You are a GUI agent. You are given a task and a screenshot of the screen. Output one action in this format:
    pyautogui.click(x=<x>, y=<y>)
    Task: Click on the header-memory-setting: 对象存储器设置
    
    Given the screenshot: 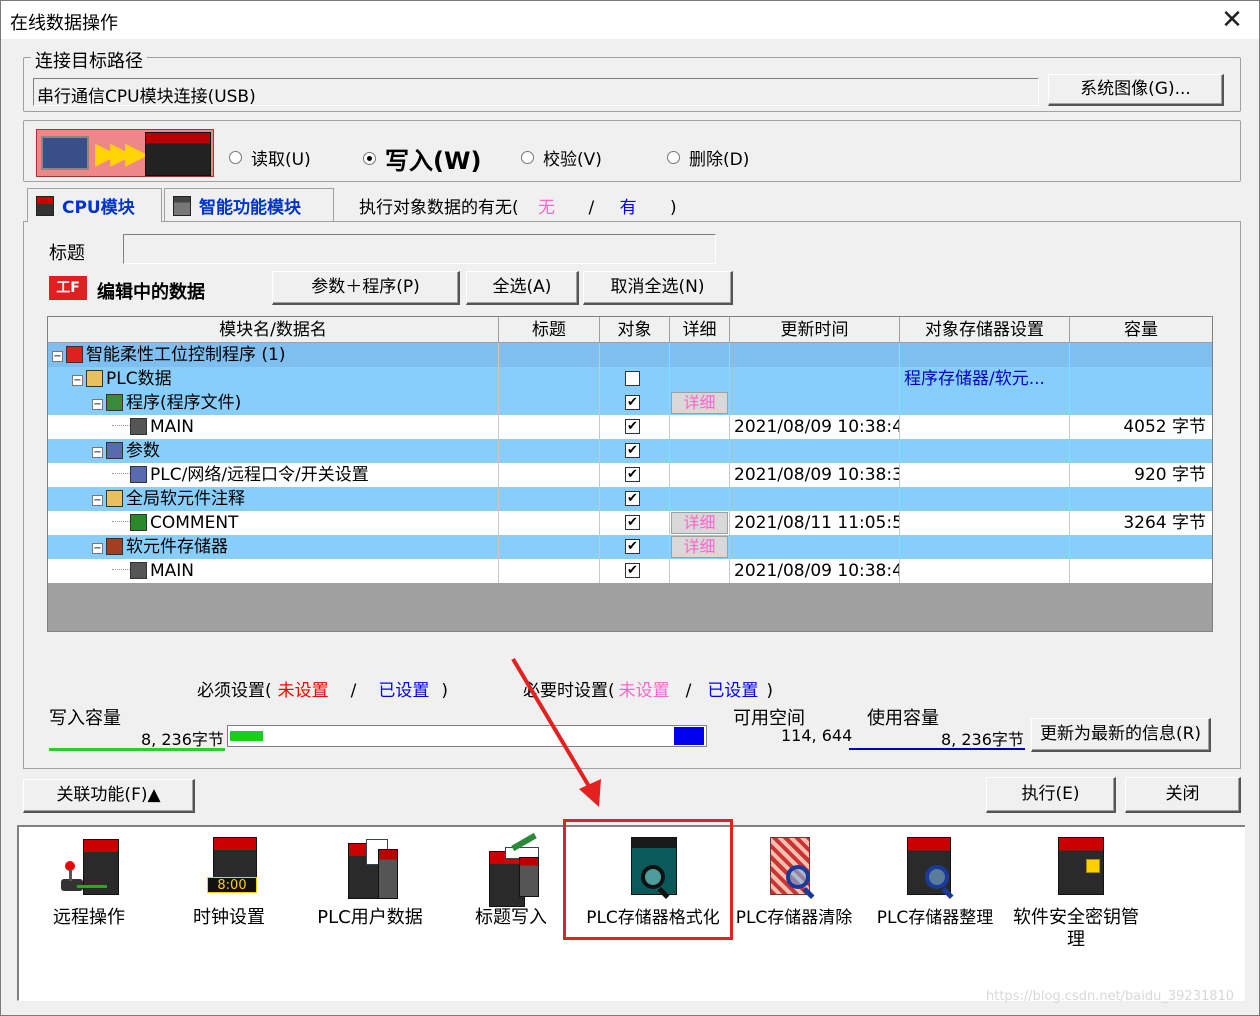 What is the action you would take?
    pyautogui.click(x=985, y=330)
    